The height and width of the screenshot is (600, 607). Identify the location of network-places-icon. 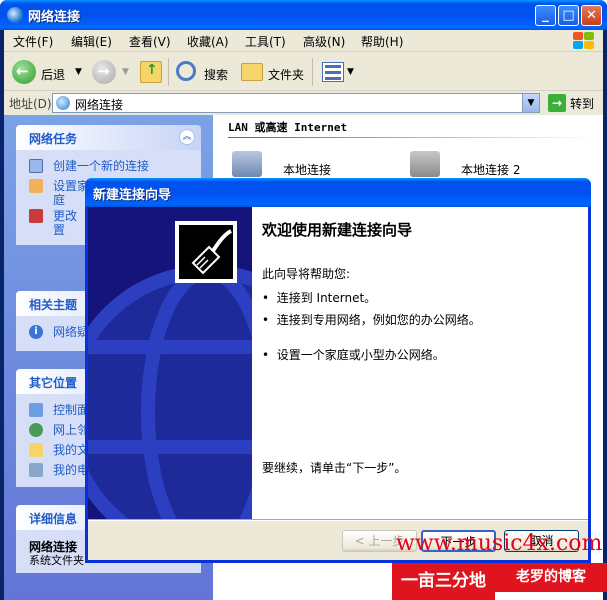
(36, 430).